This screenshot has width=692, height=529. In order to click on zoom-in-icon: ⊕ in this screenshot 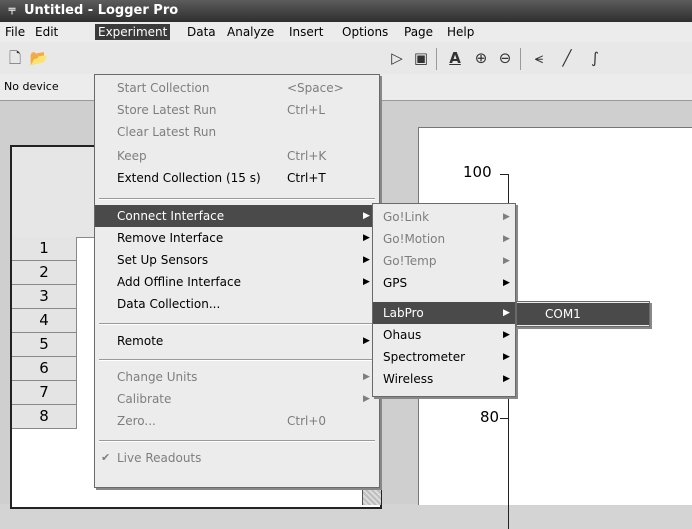, I will do `click(481, 58)`.